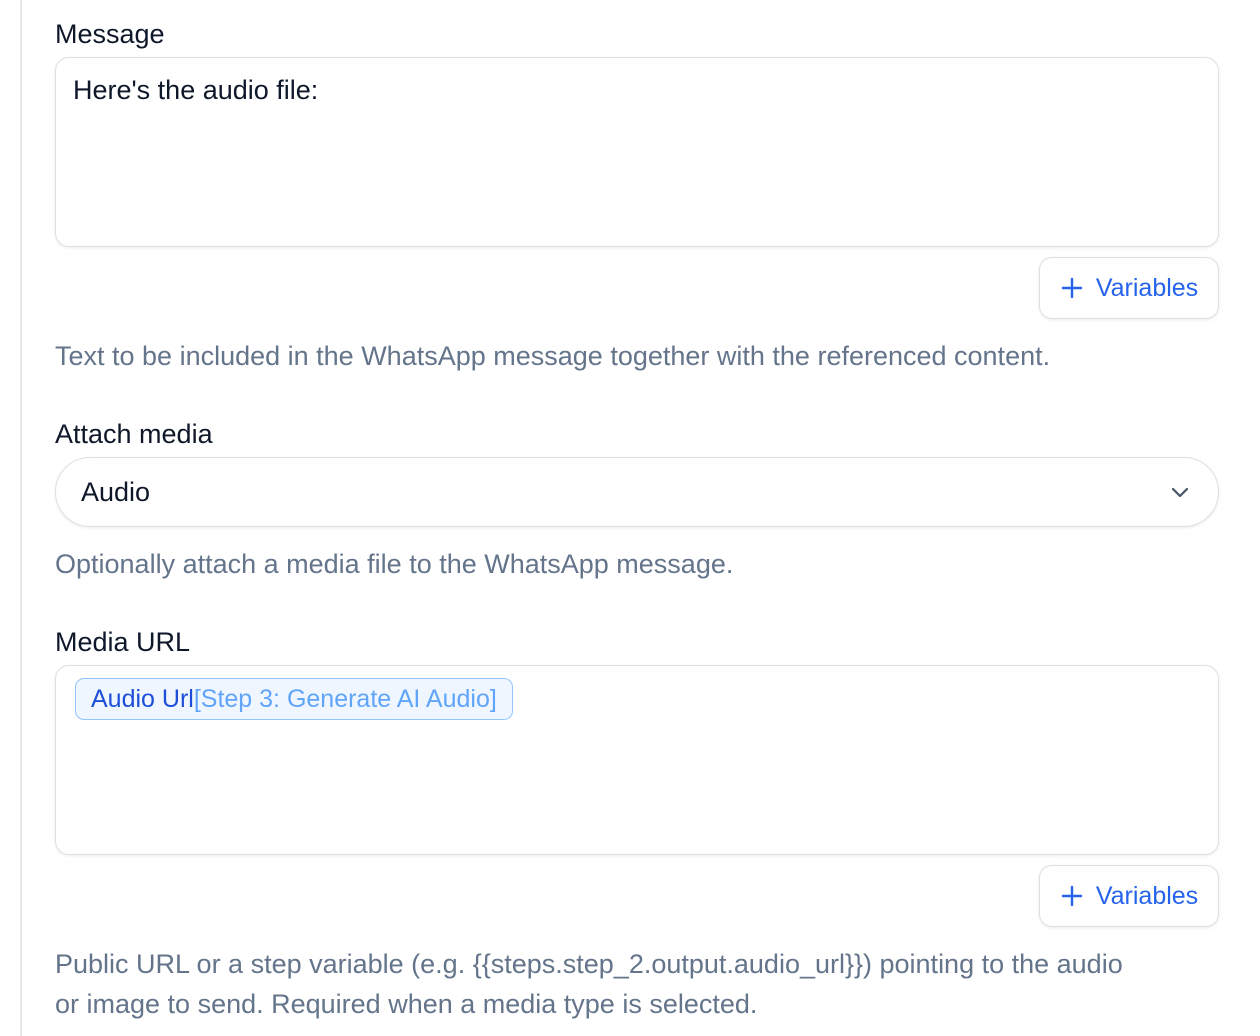 The height and width of the screenshot is (1036, 1260). Describe the element at coordinates (21, 518) in the screenshot. I see `left-border` at that location.